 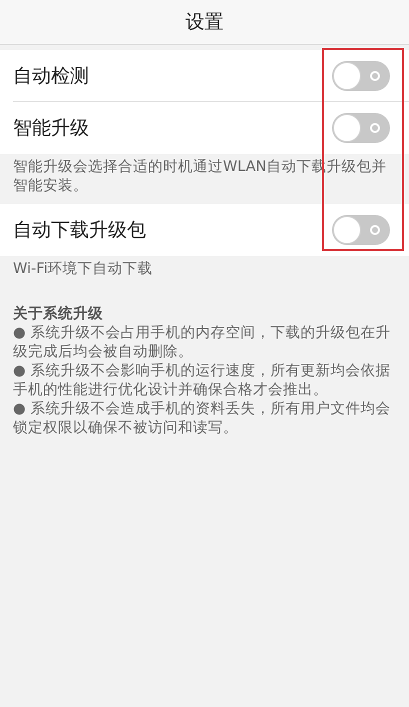 What do you see at coordinates (204, 76) in the screenshot?
I see `setting-row: 自动检测` at bounding box center [204, 76].